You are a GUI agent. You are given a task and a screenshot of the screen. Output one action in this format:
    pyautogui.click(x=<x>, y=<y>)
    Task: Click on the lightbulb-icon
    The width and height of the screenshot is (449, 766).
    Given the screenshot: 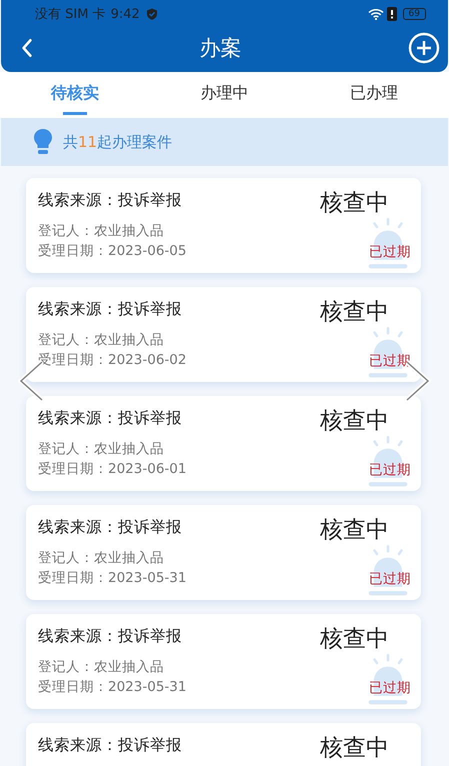 What is the action you would take?
    pyautogui.click(x=43, y=142)
    